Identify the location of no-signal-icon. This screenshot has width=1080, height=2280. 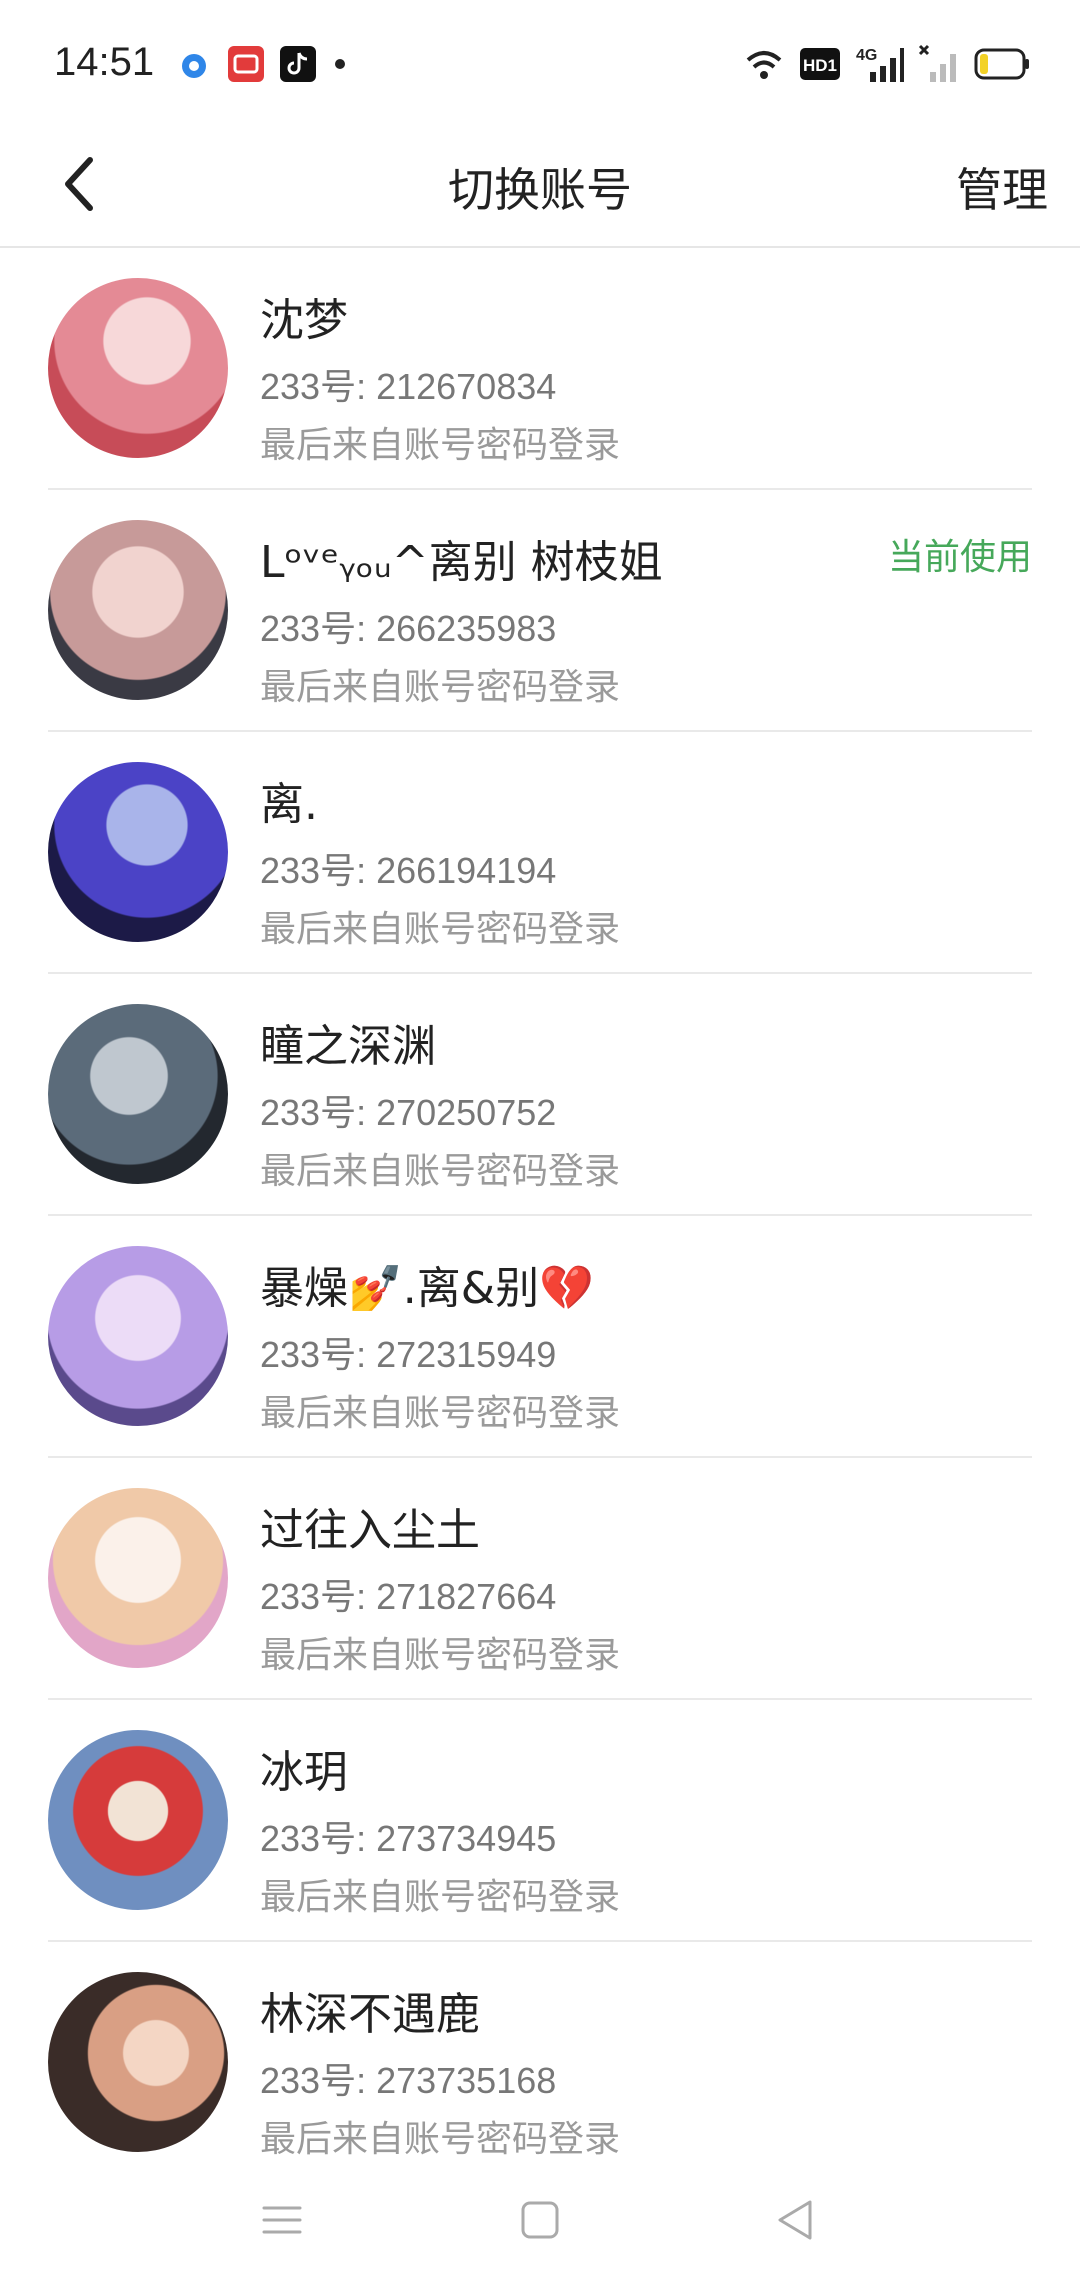
(937, 63).